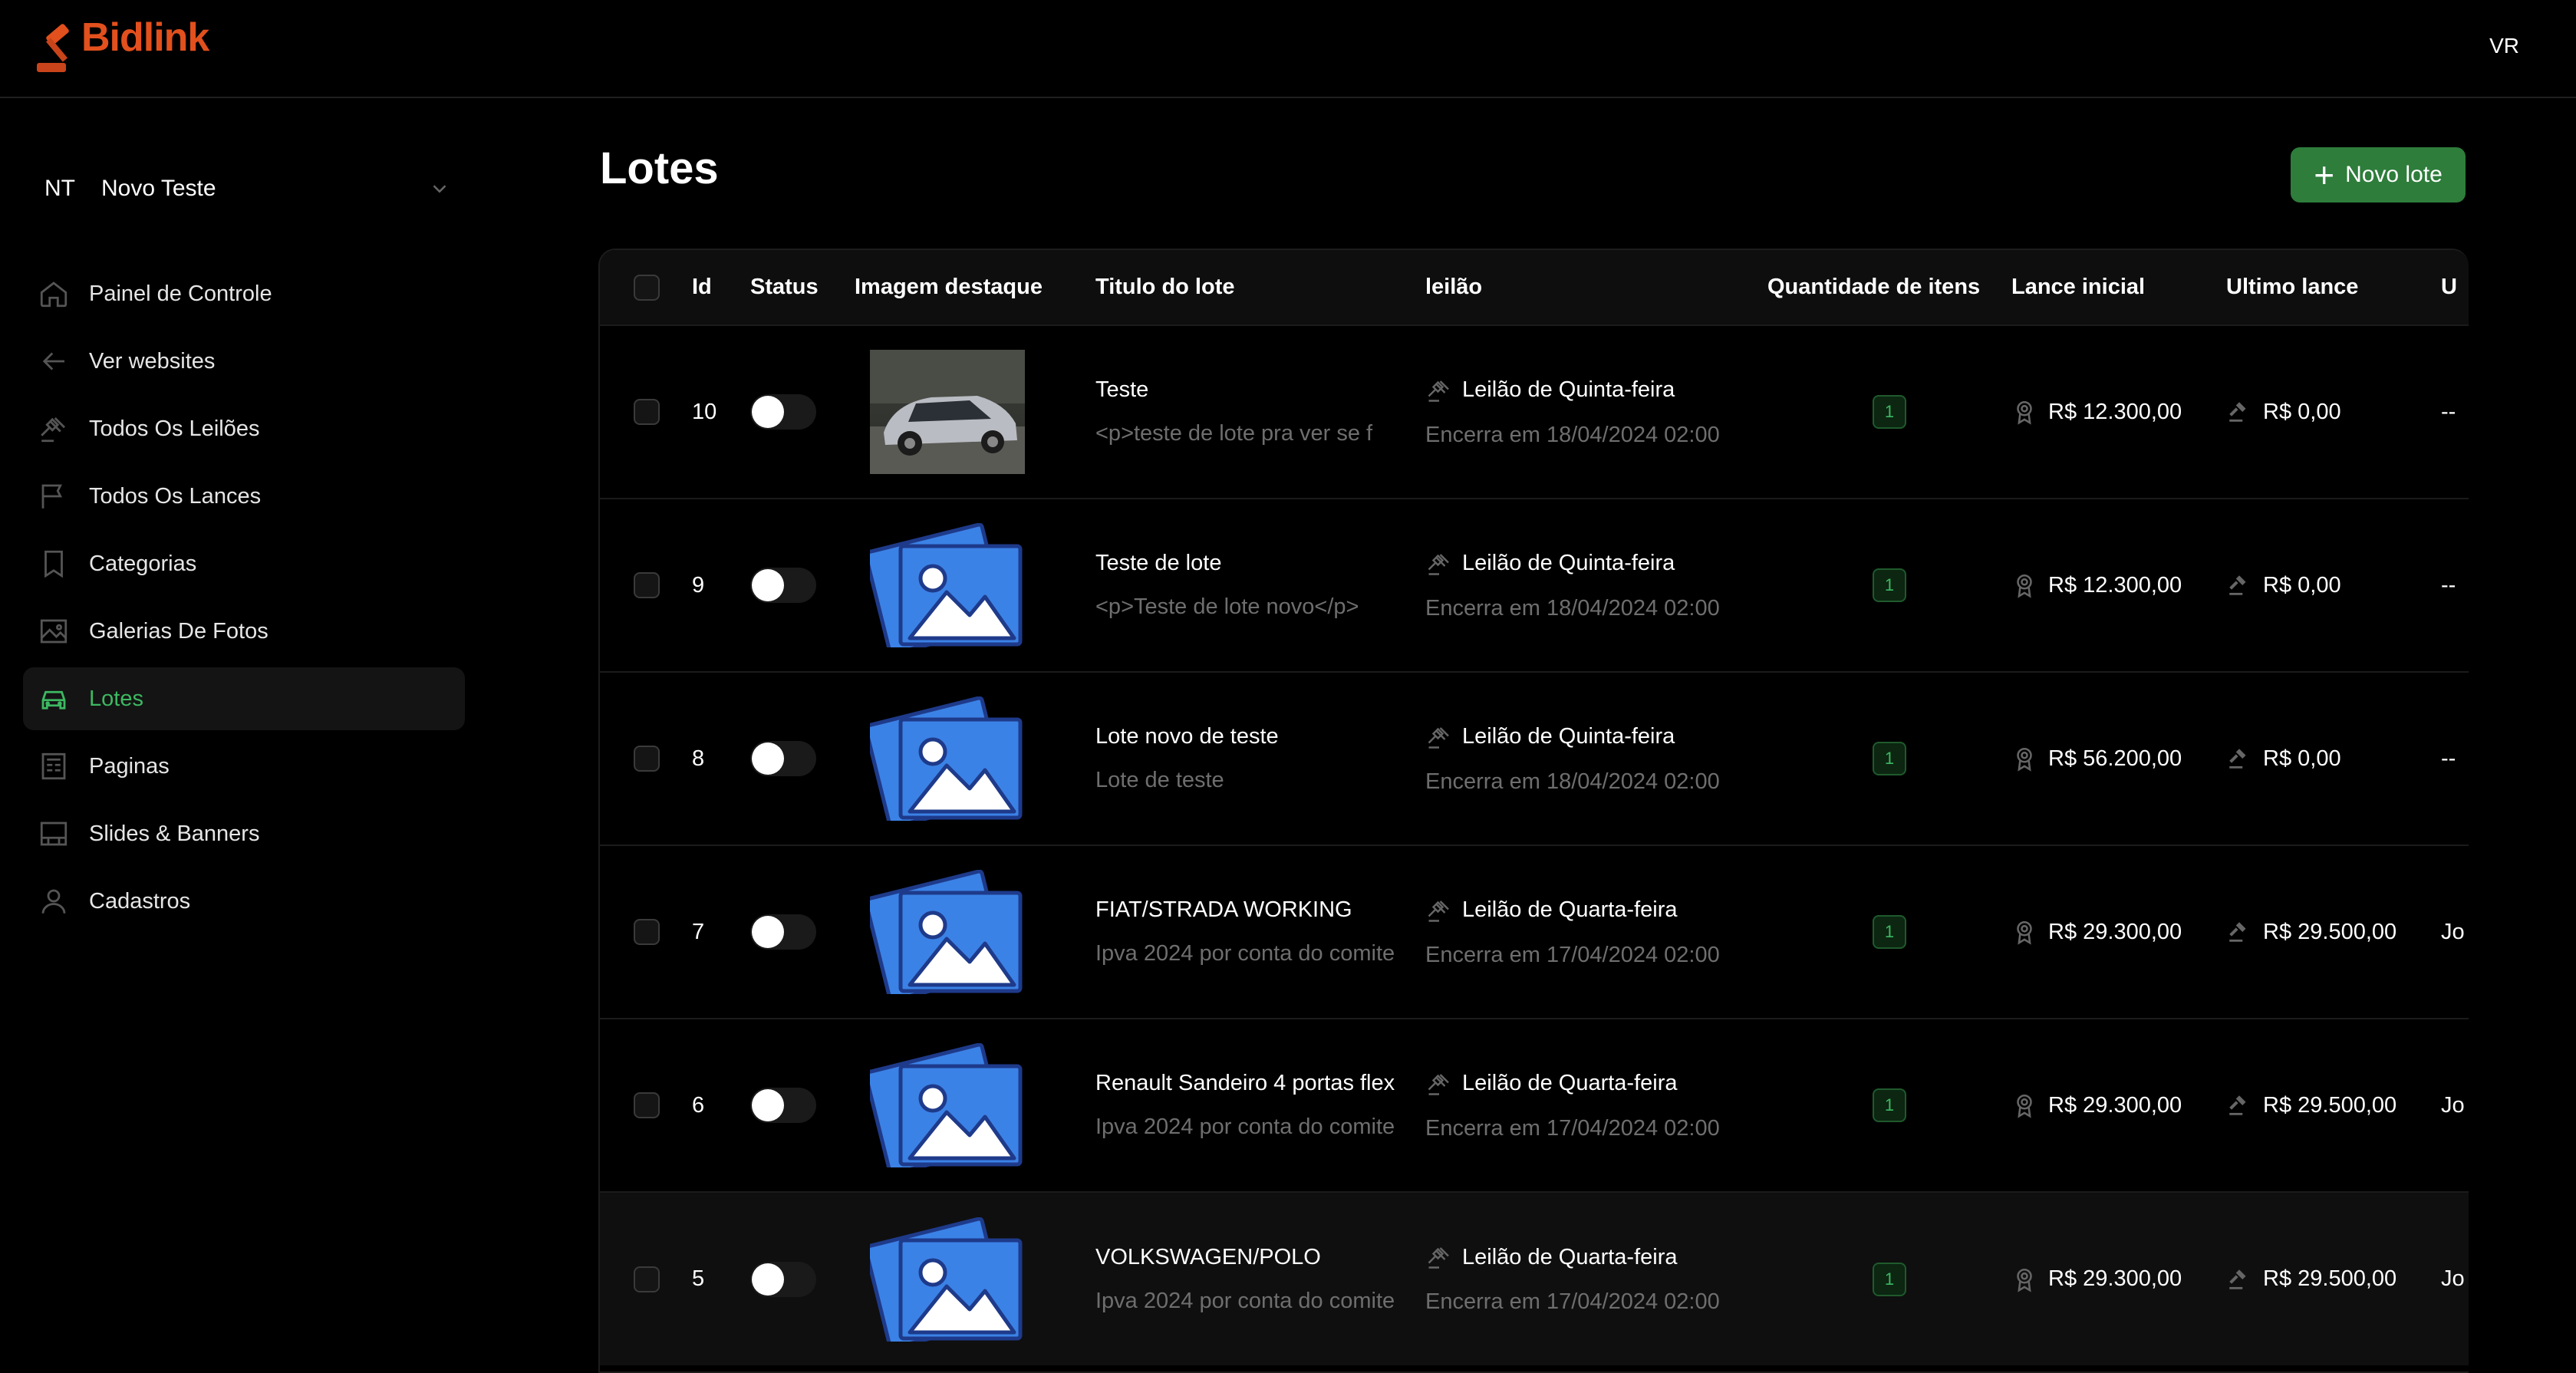 The height and width of the screenshot is (1373, 2576). What do you see at coordinates (244, 361) in the screenshot?
I see `sidebar-item-websites: Ver websites` at bounding box center [244, 361].